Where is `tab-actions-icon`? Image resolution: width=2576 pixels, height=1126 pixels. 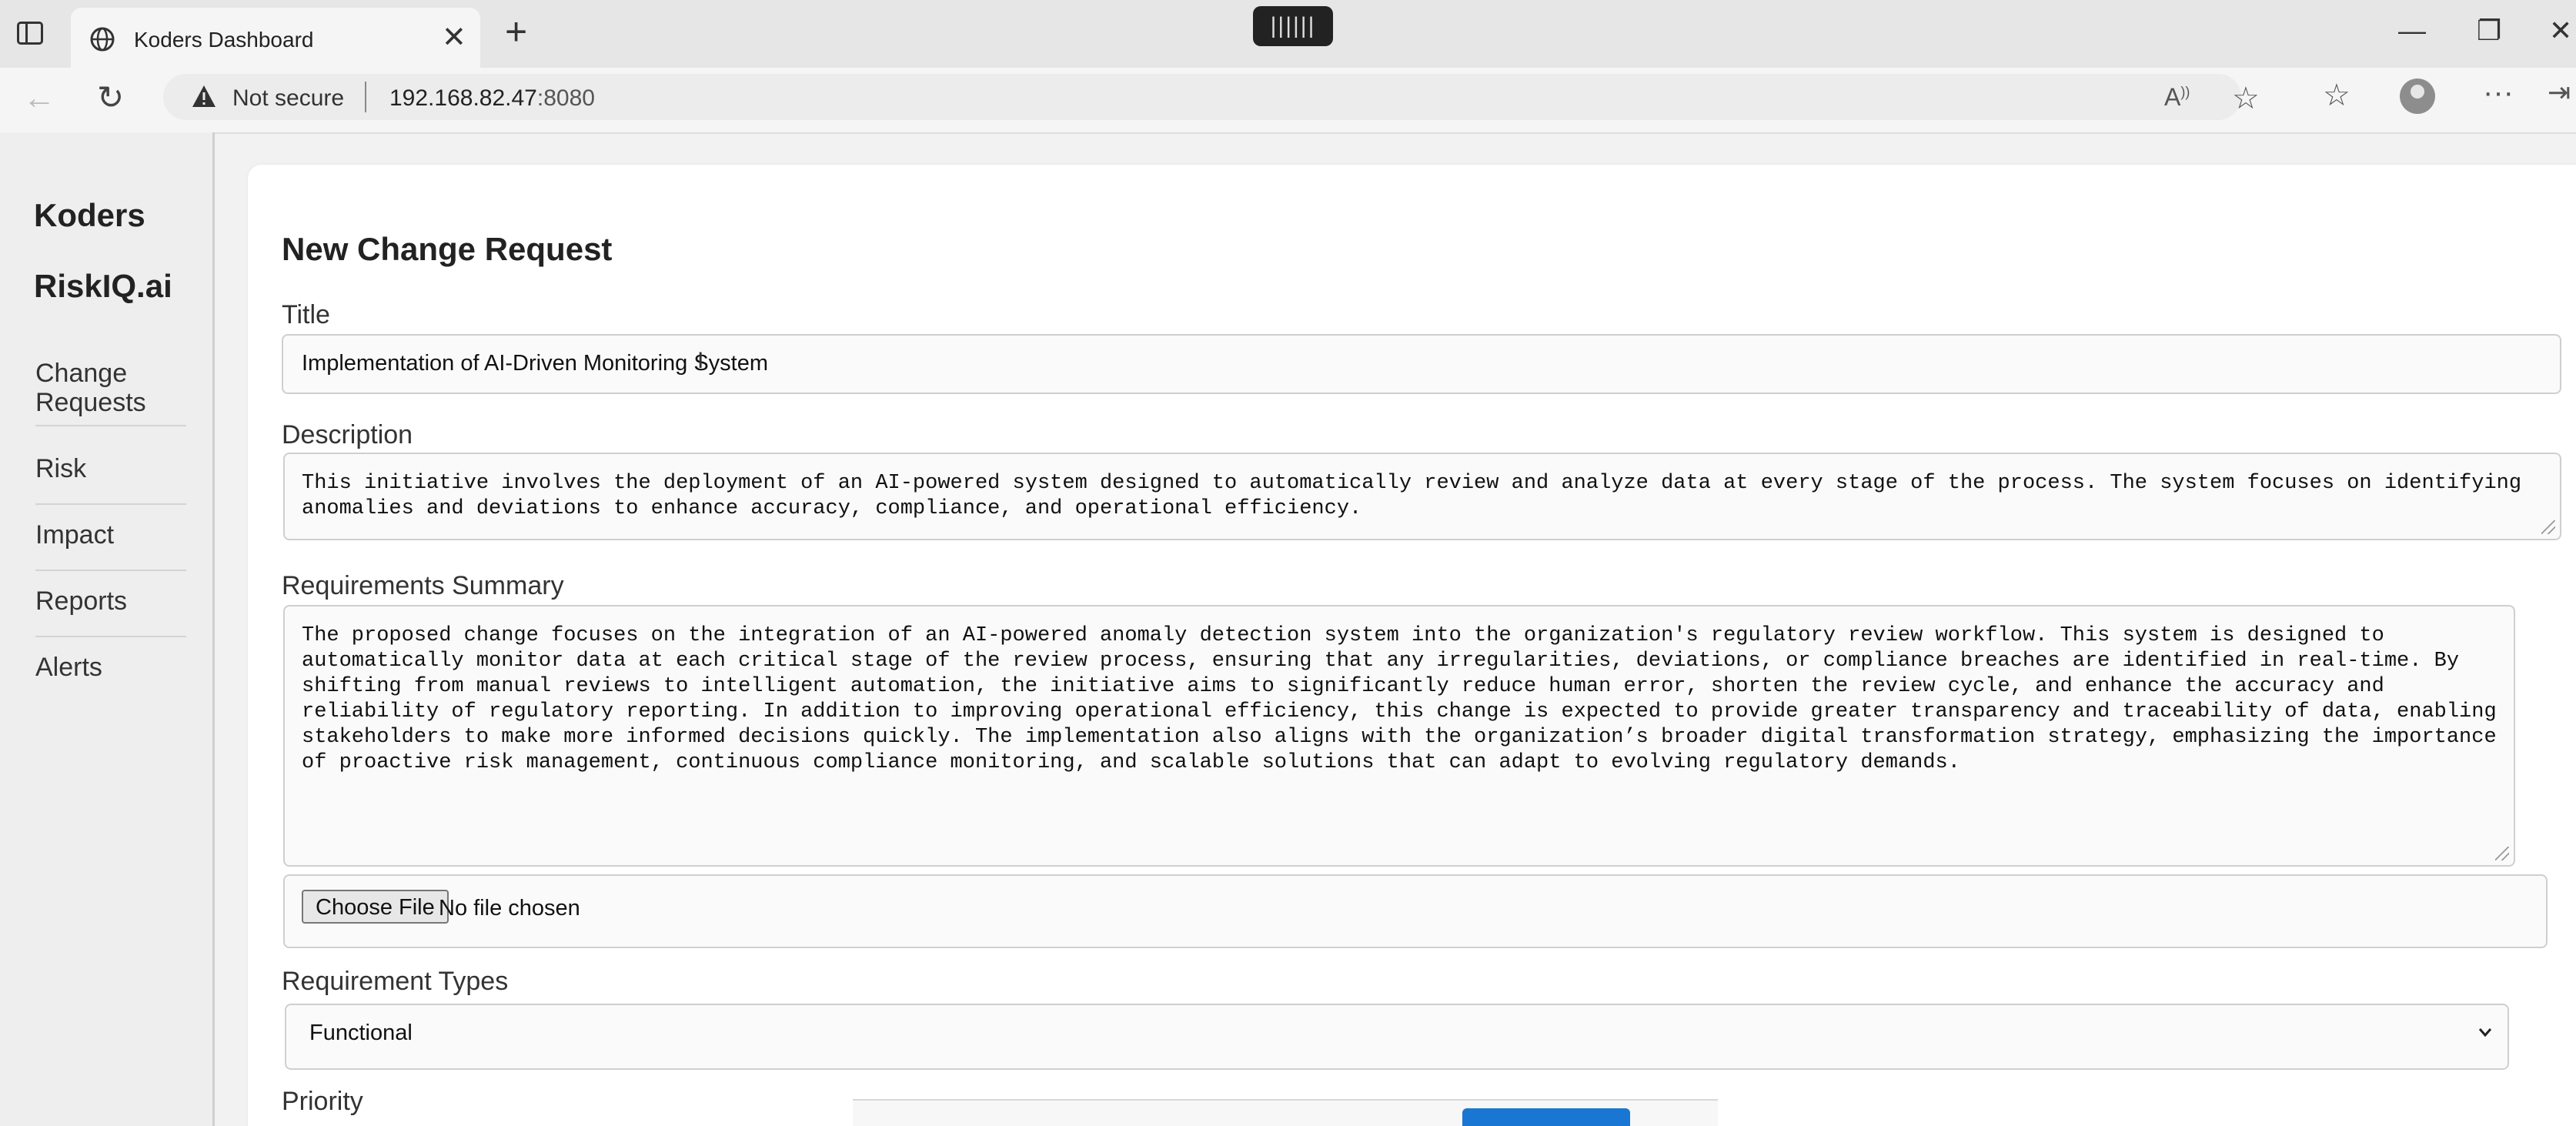 tab-actions-icon is located at coordinates (30, 33).